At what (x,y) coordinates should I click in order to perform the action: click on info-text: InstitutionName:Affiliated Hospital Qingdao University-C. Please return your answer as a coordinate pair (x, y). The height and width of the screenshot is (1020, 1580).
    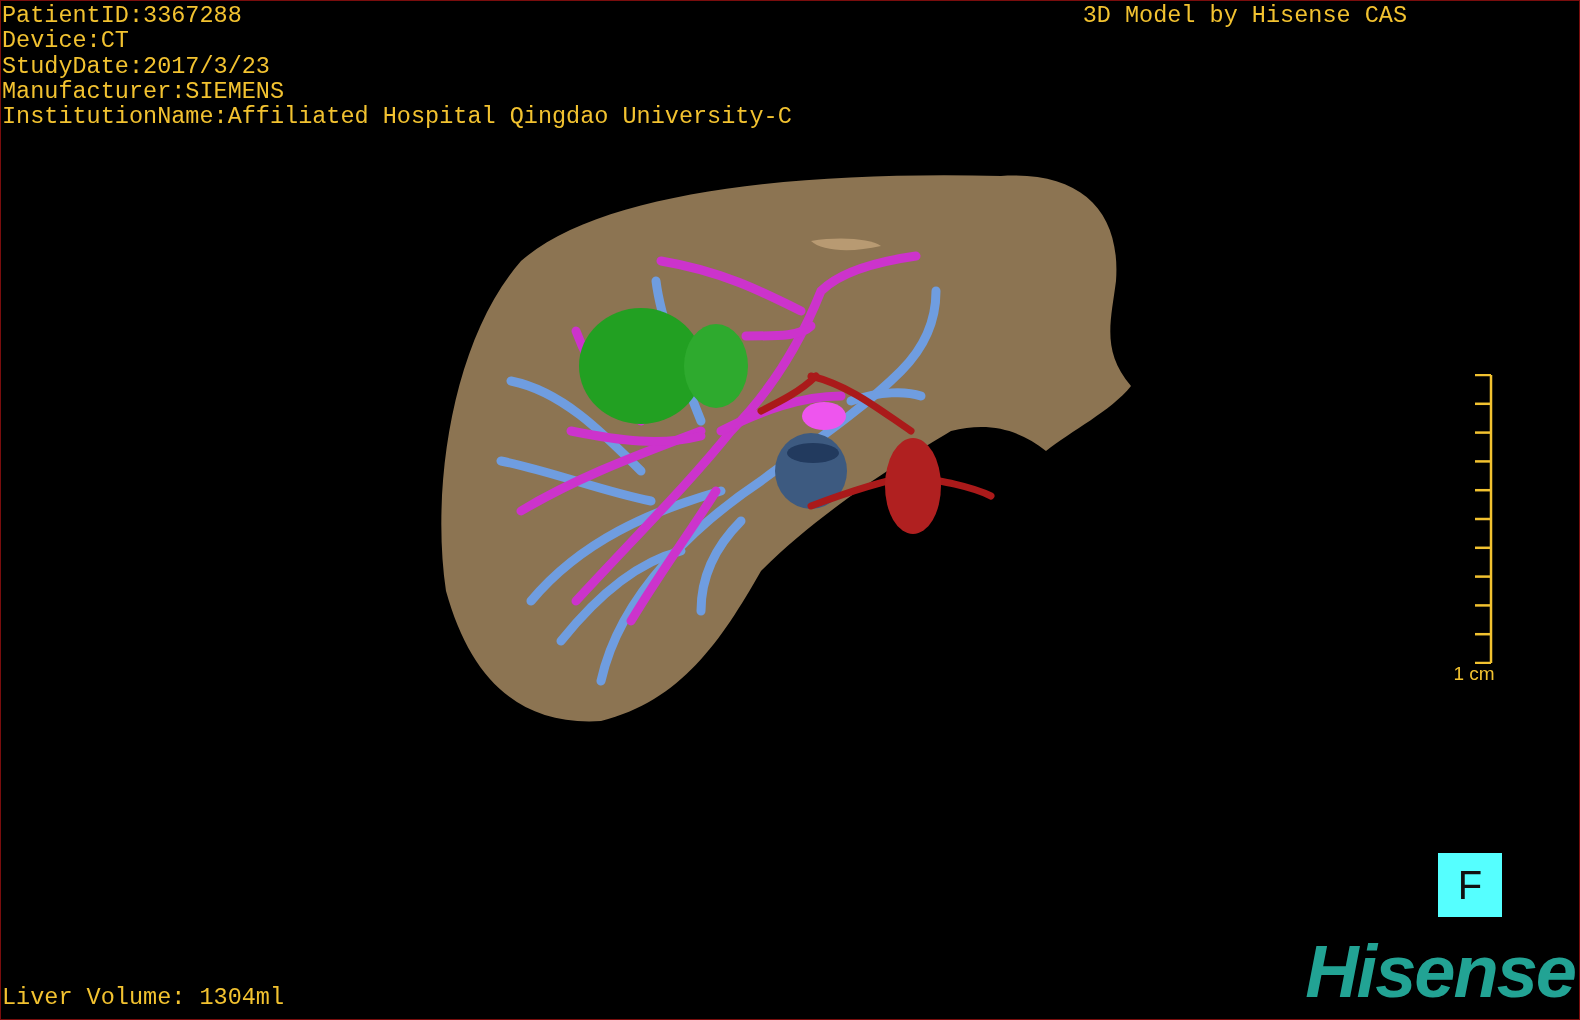
    Looking at the image, I should click on (397, 117).